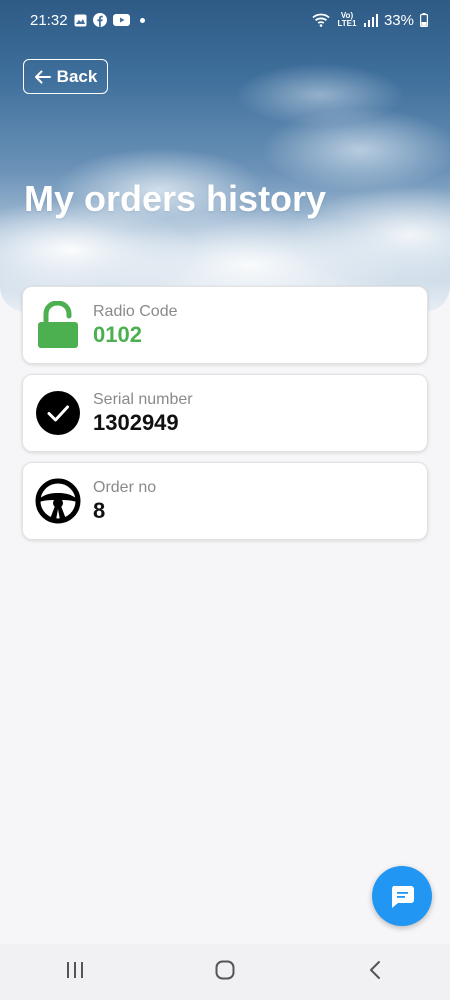 Image resolution: width=450 pixels, height=1000 pixels. Describe the element at coordinates (80, 20) in the screenshot. I see `gallery-icon` at that location.